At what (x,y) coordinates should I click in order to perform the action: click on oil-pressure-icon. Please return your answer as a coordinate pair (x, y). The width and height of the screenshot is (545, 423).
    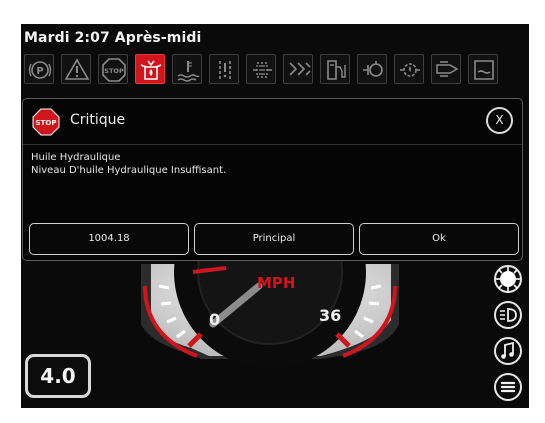
    Looking at the image, I should click on (409, 69).